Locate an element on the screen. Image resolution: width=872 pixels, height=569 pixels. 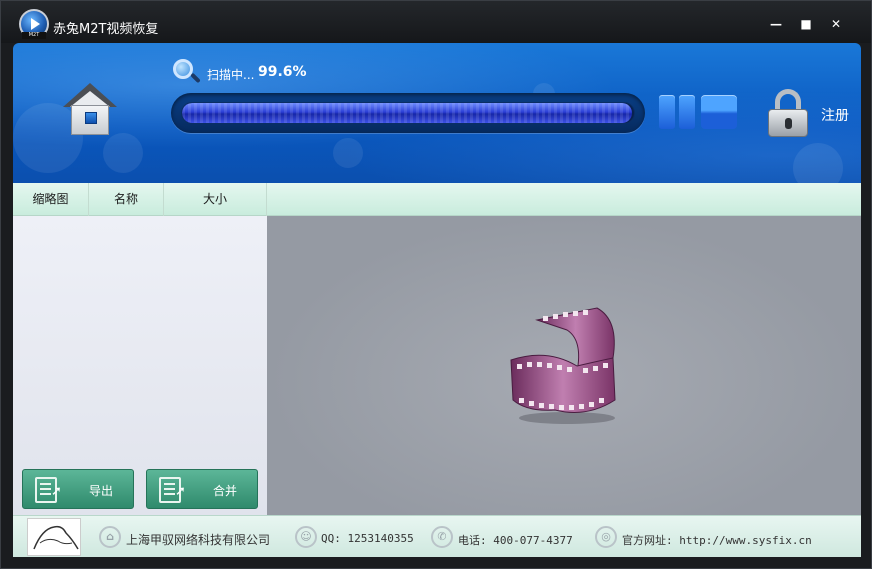
company-name: 上海甲驭网络科技有限公司 is located at coordinates (198, 540).